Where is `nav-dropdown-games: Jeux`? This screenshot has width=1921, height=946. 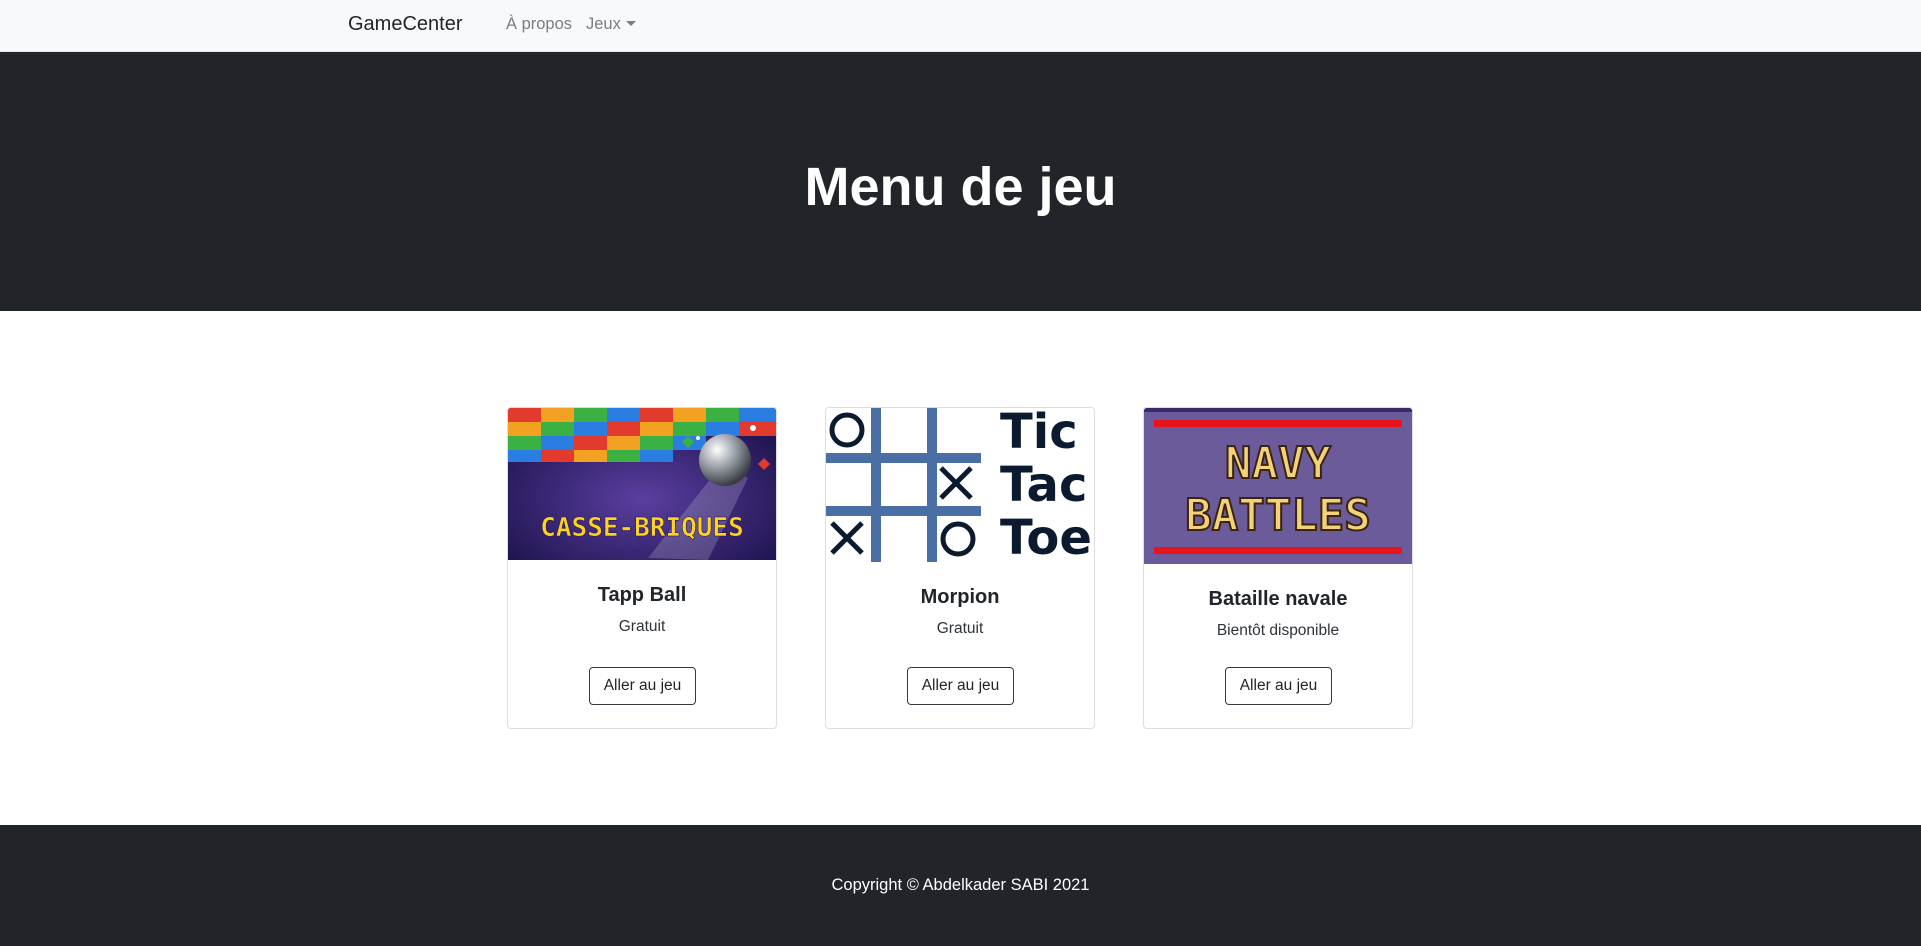 nav-dropdown-games: Jeux is located at coordinates (611, 24).